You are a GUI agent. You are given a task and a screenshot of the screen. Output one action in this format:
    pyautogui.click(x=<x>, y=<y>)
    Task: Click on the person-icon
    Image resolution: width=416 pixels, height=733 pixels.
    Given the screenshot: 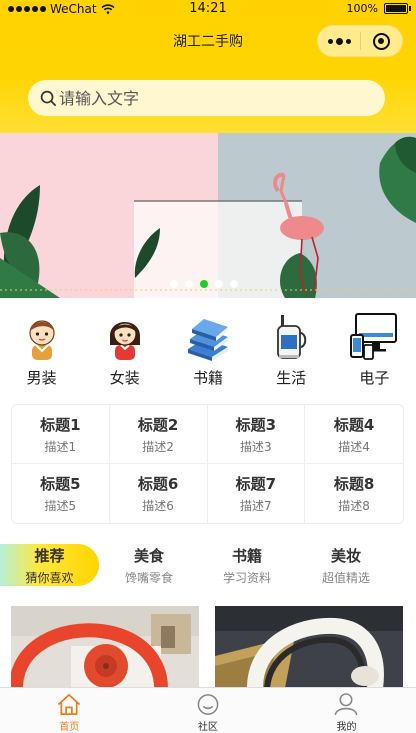 What is the action you would take?
    pyautogui.click(x=346, y=704)
    